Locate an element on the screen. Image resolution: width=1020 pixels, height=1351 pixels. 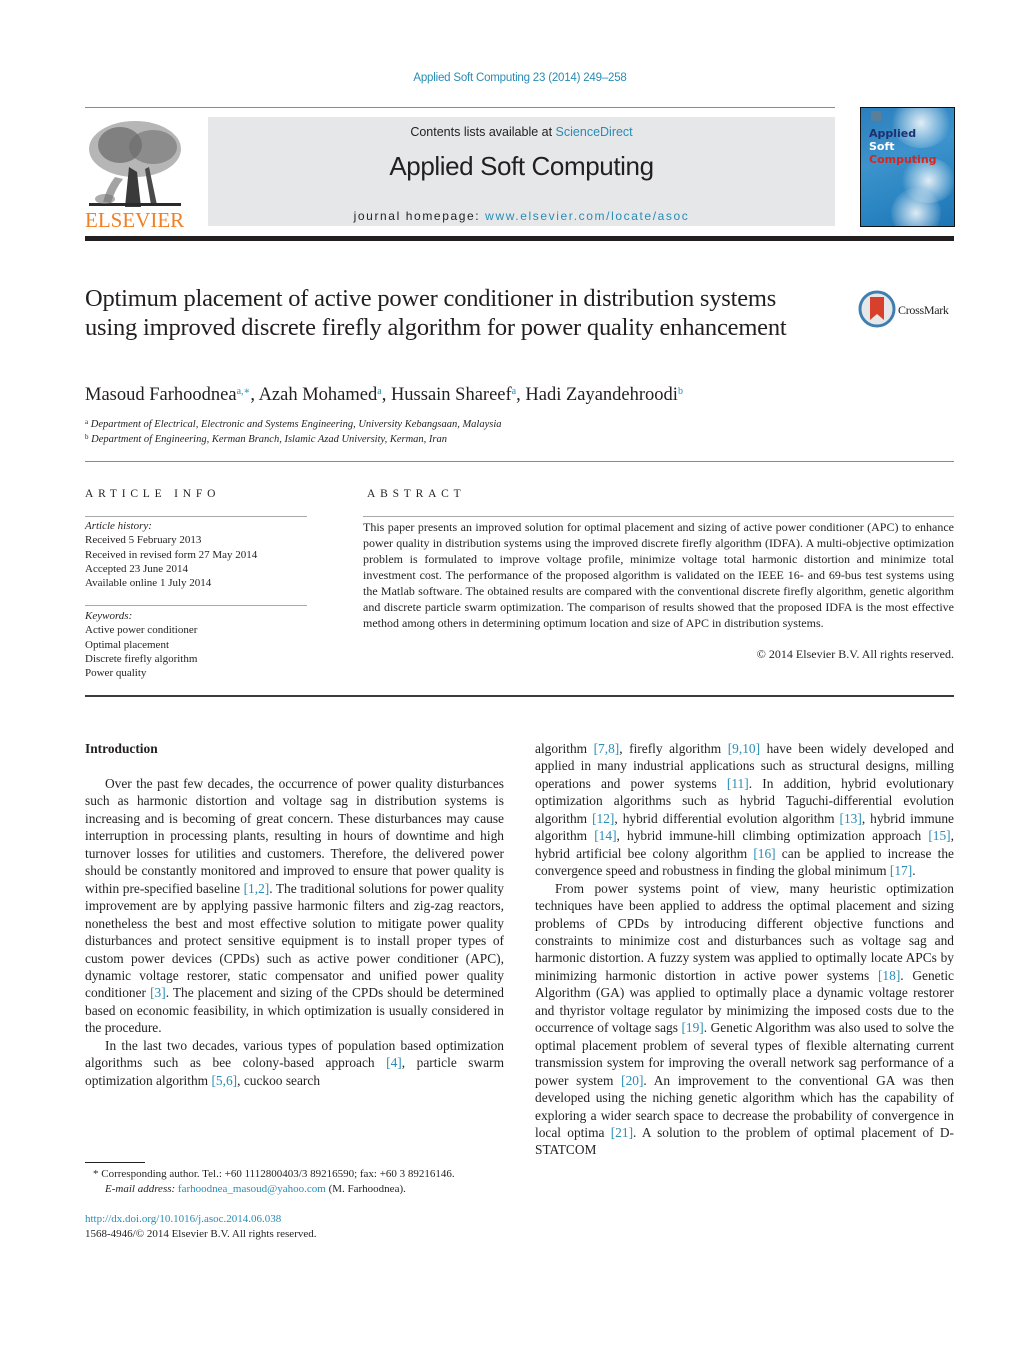
history-item: Received 5 February 2013 is located at coordinates (143, 540).